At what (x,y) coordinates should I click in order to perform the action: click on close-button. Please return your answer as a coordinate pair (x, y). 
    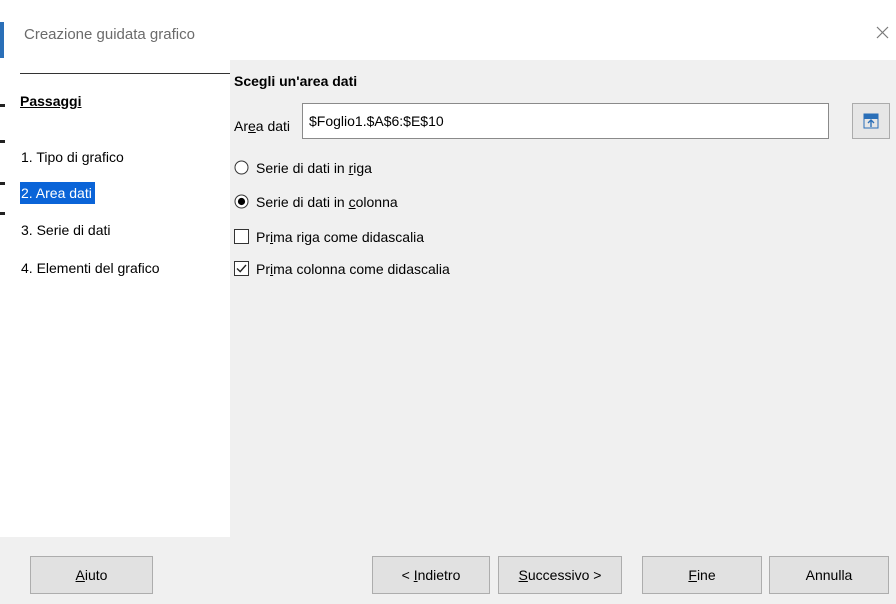
    Looking at the image, I should click on (882, 33).